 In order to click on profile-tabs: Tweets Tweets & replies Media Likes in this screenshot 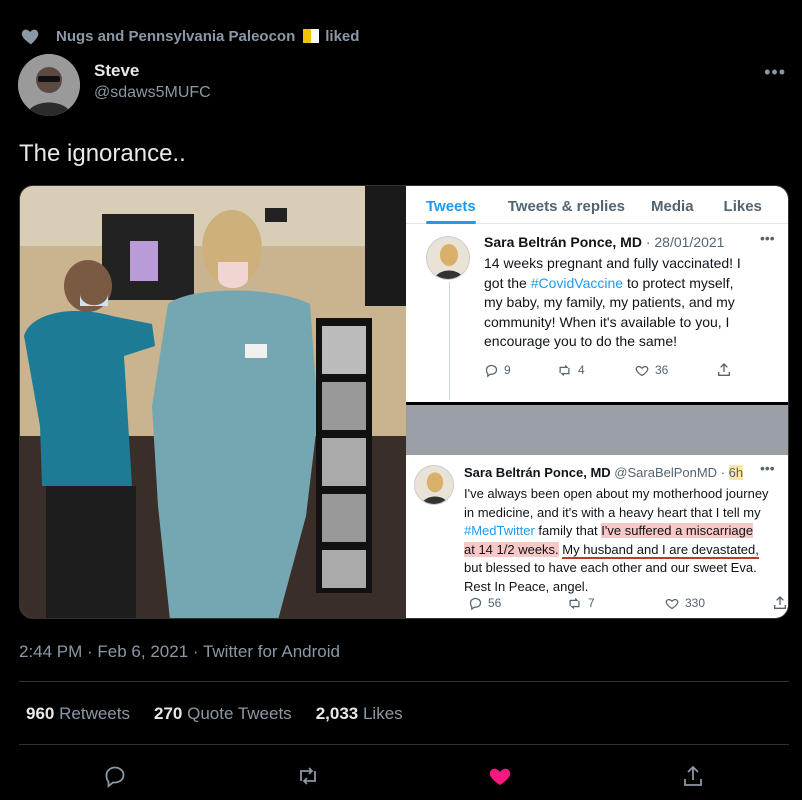, I will do `click(597, 205)`.